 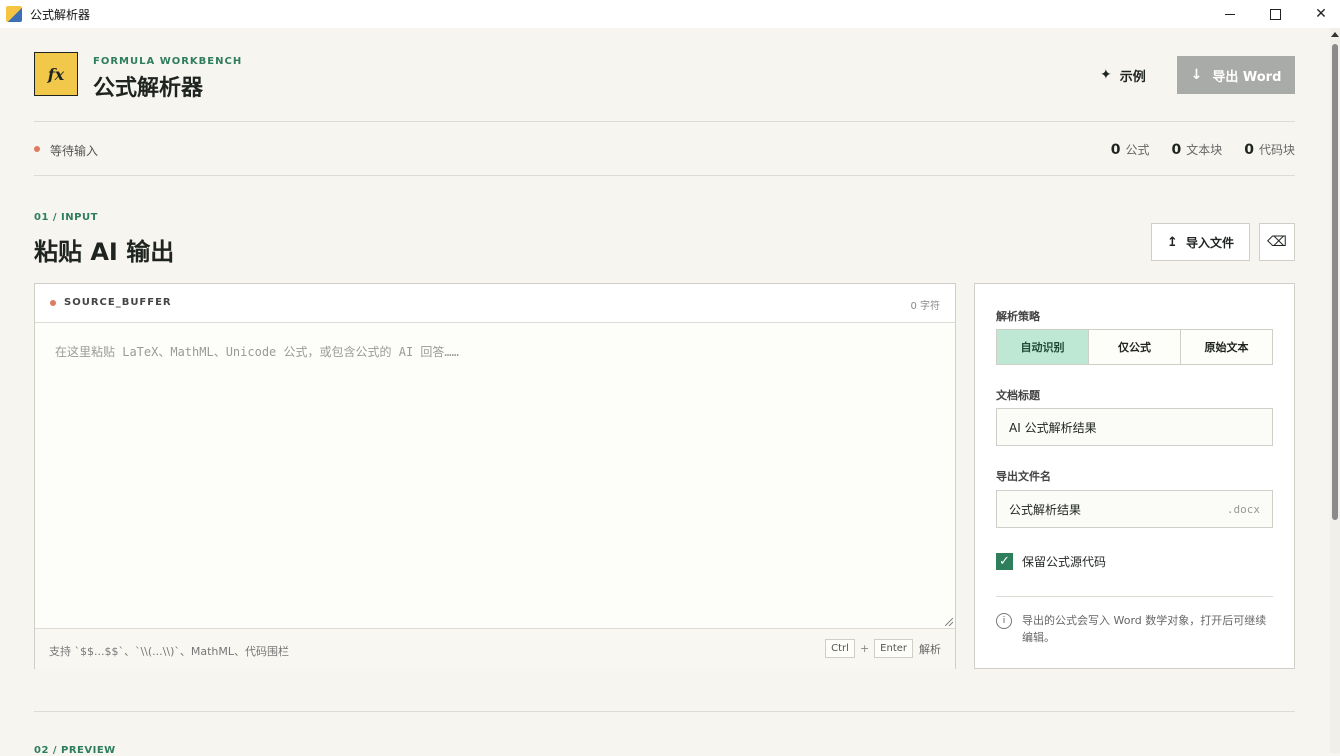 I want to click on strategy-formula-only: 仅公式, so click(x=1134, y=347).